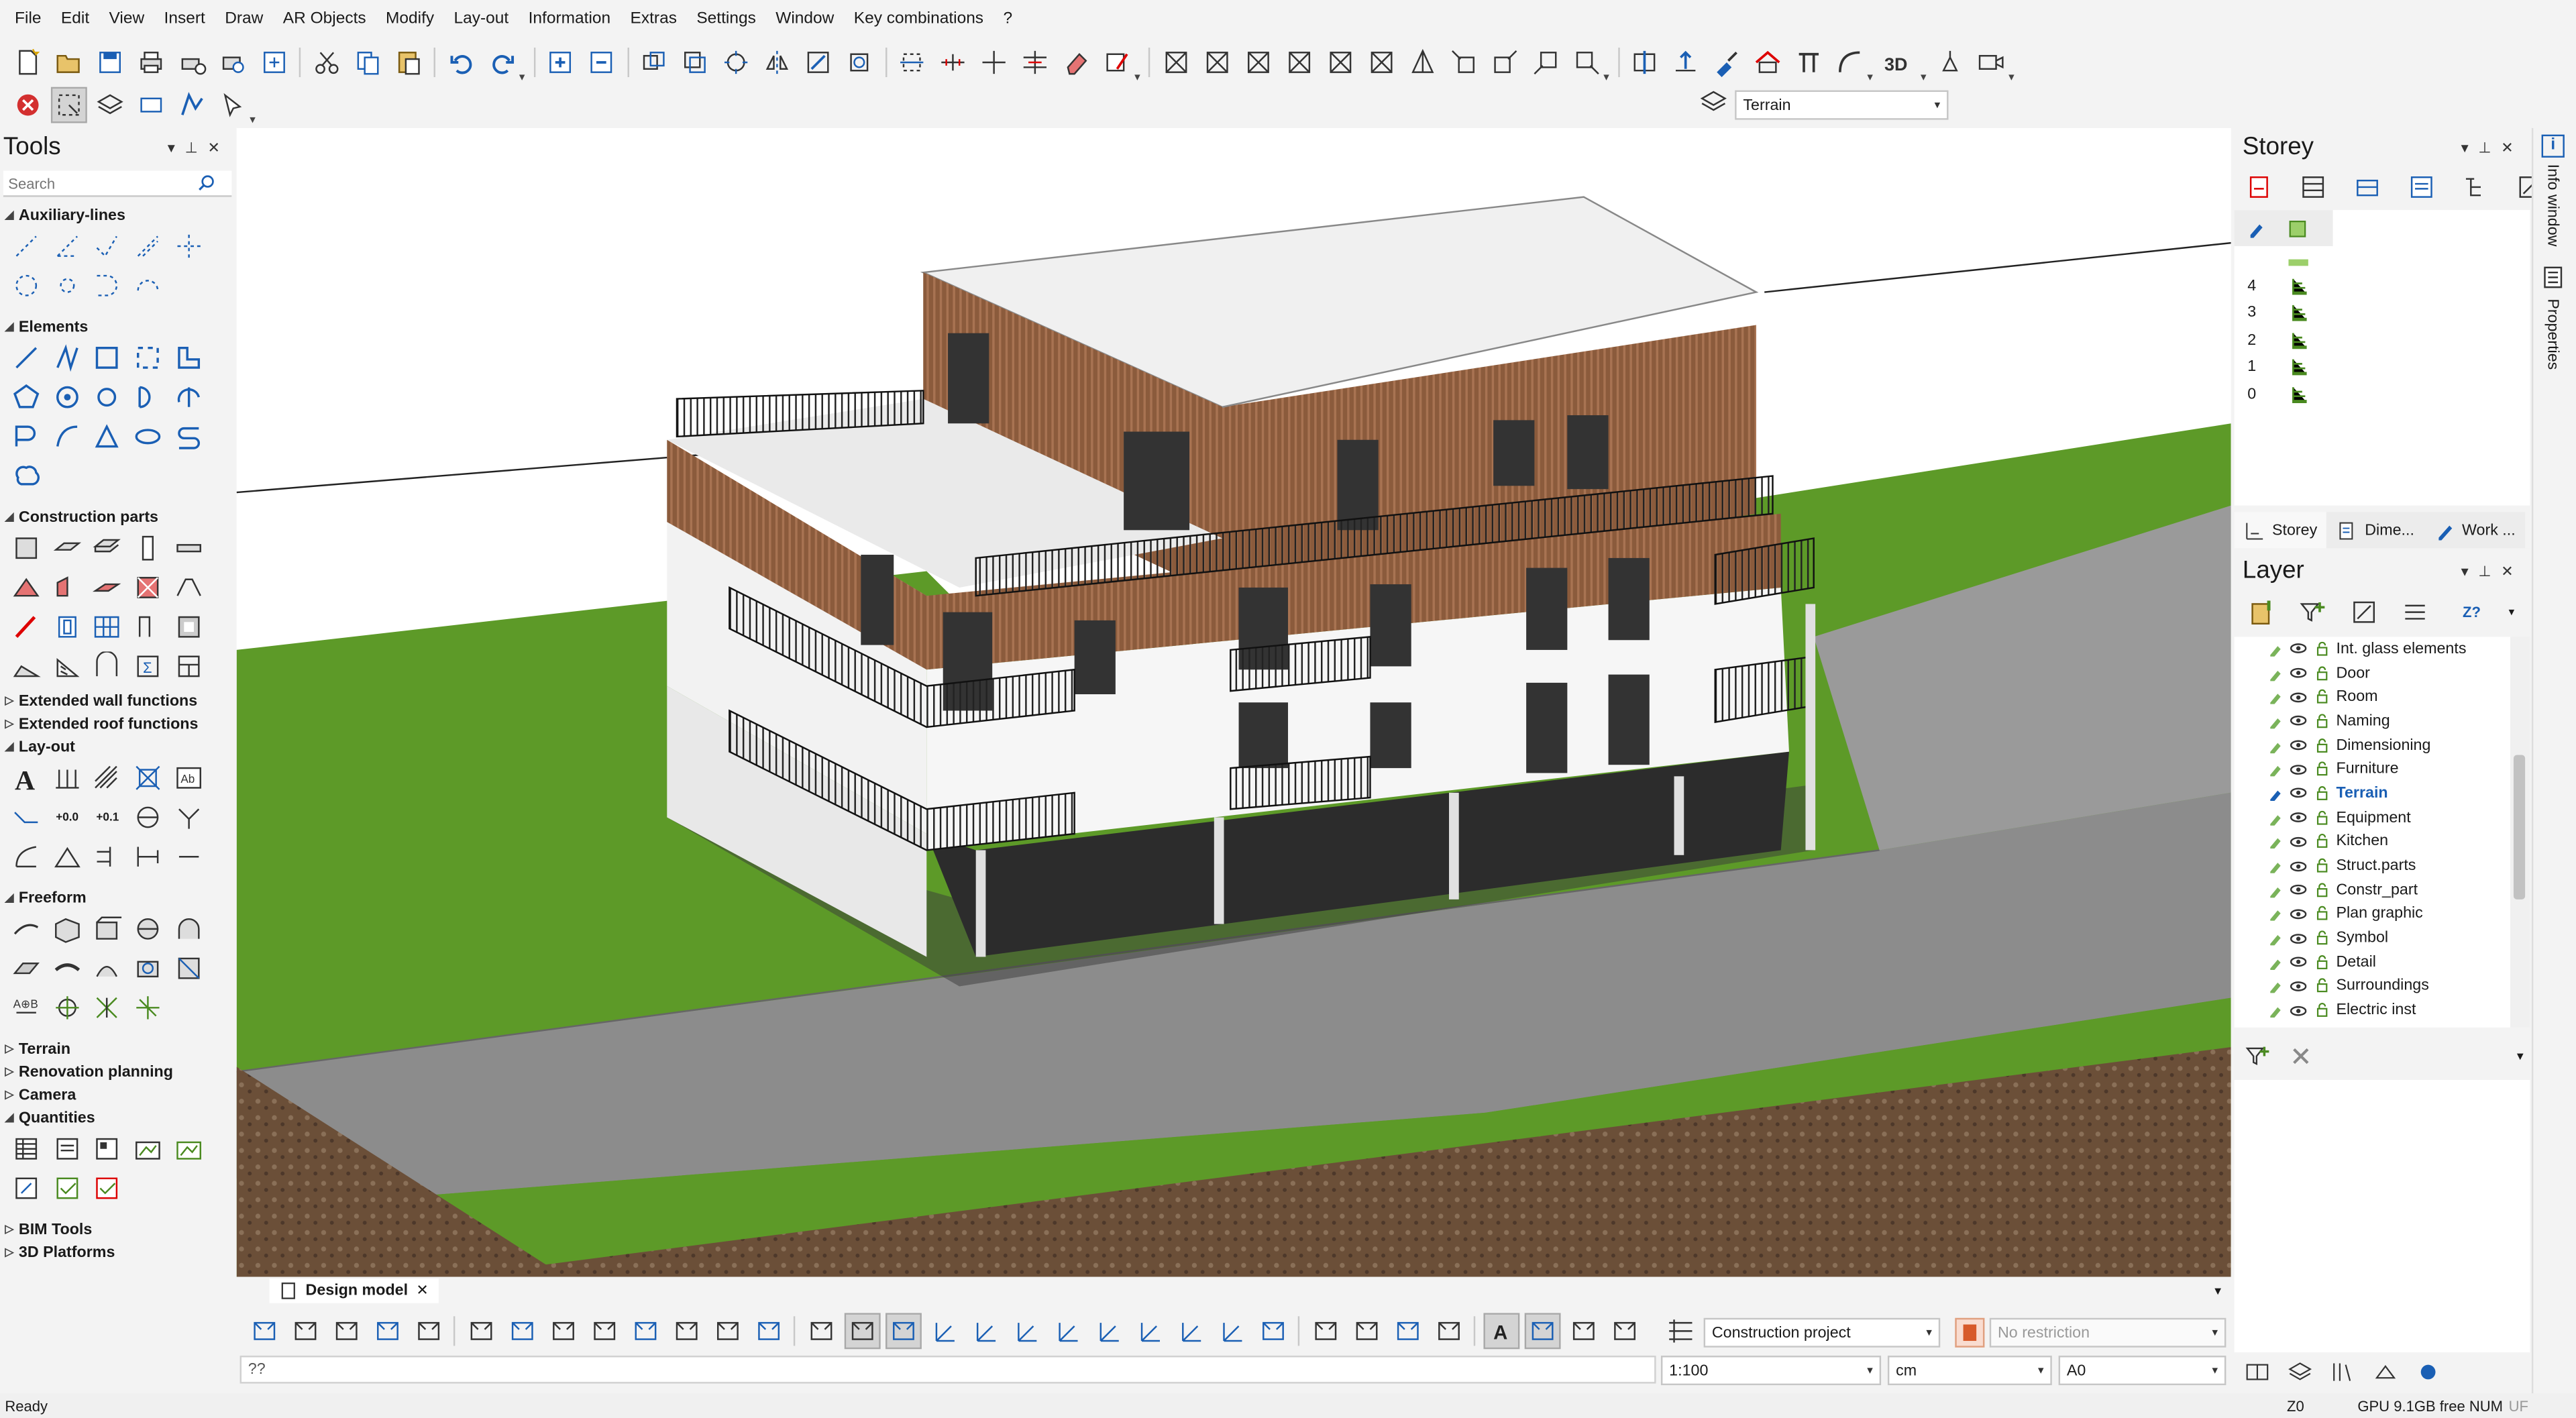  Describe the element at coordinates (2280, 530) in the screenshot. I see `tab-storey: Storey` at that location.